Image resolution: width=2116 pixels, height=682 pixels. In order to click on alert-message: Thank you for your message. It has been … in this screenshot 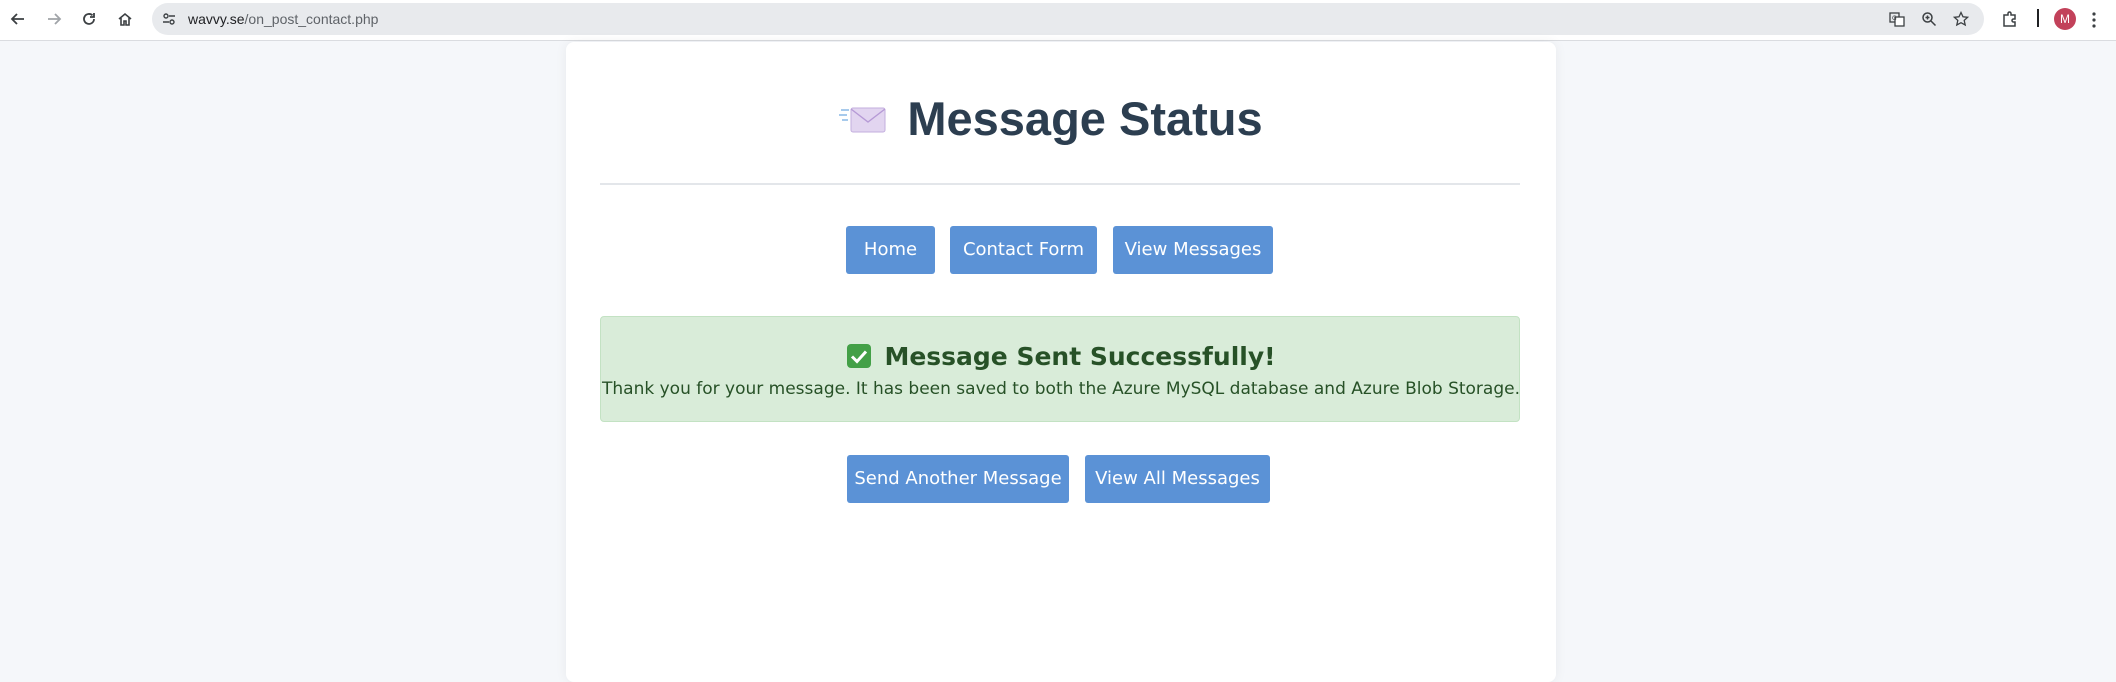, I will do `click(1061, 389)`.